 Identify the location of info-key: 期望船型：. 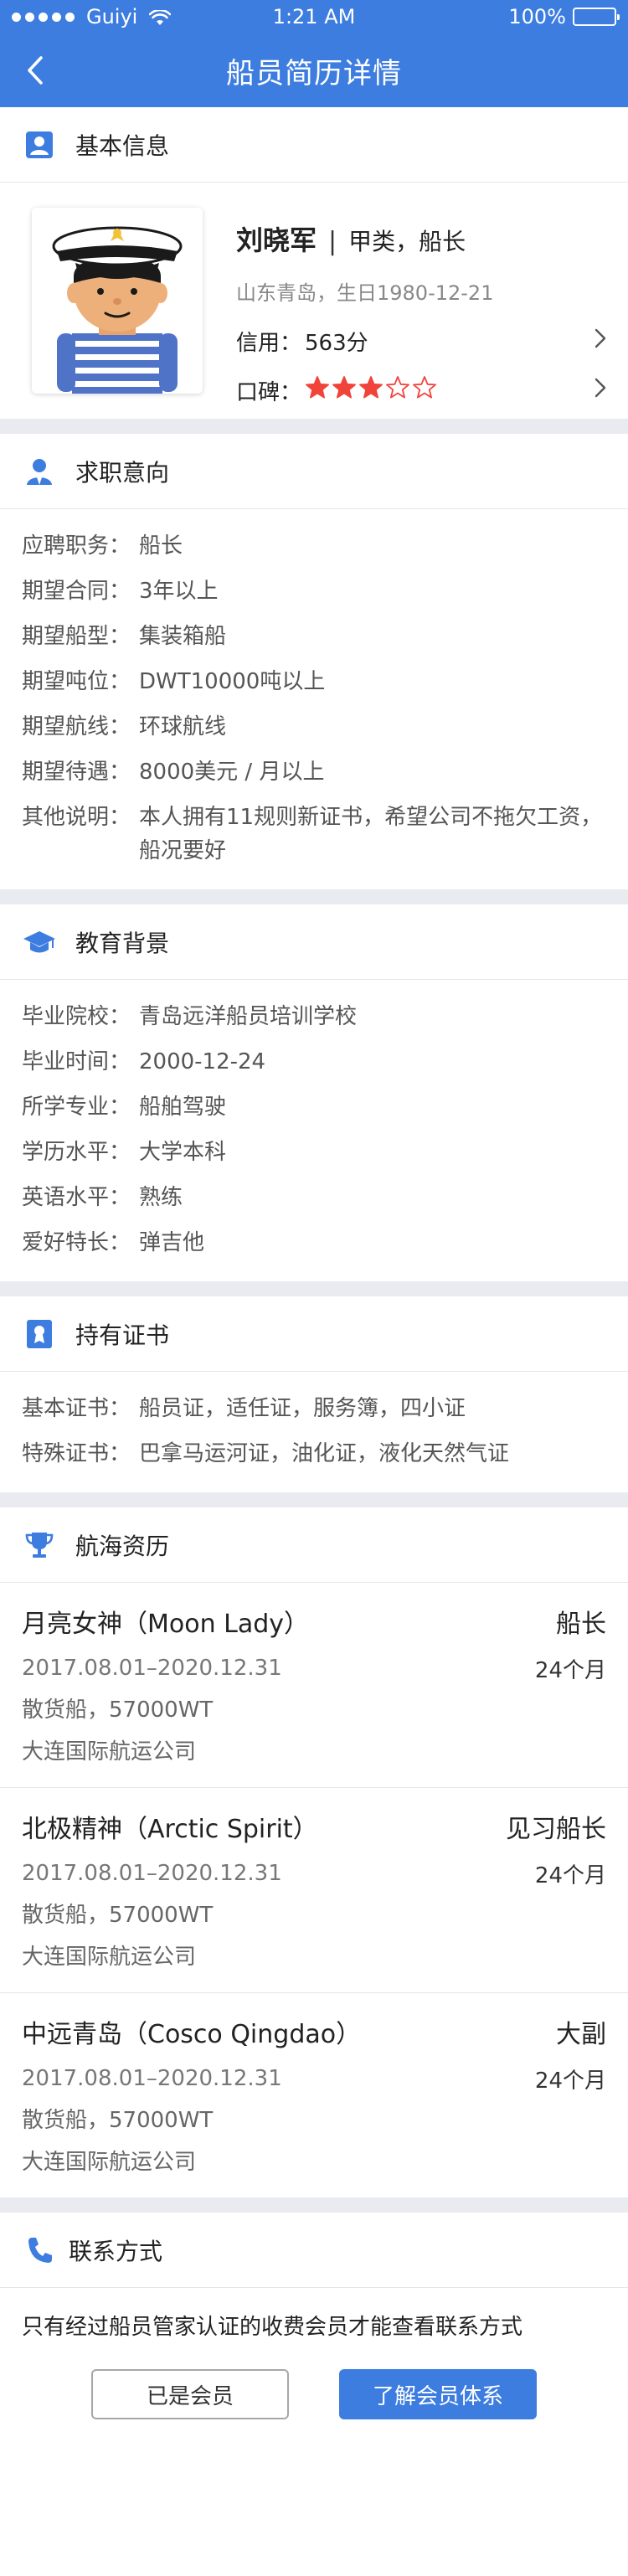
(77, 636).